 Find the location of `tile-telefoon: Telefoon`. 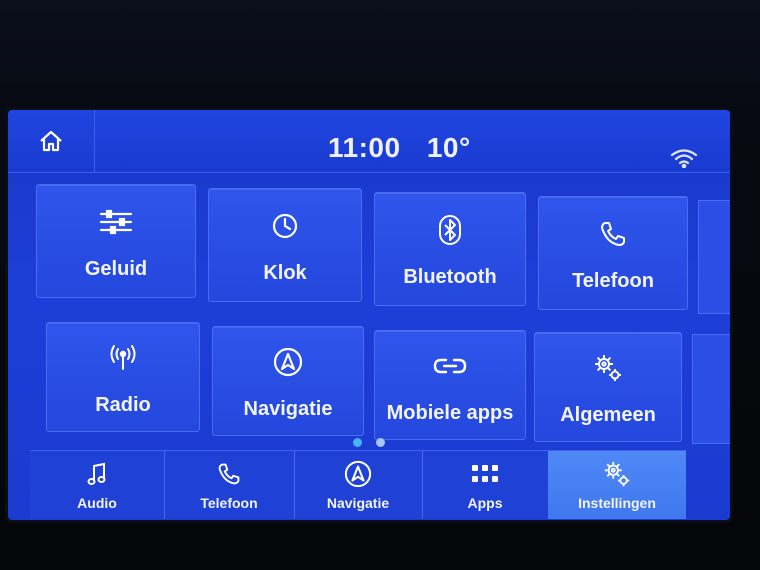

tile-telefoon: Telefoon is located at coordinates (613, 253).